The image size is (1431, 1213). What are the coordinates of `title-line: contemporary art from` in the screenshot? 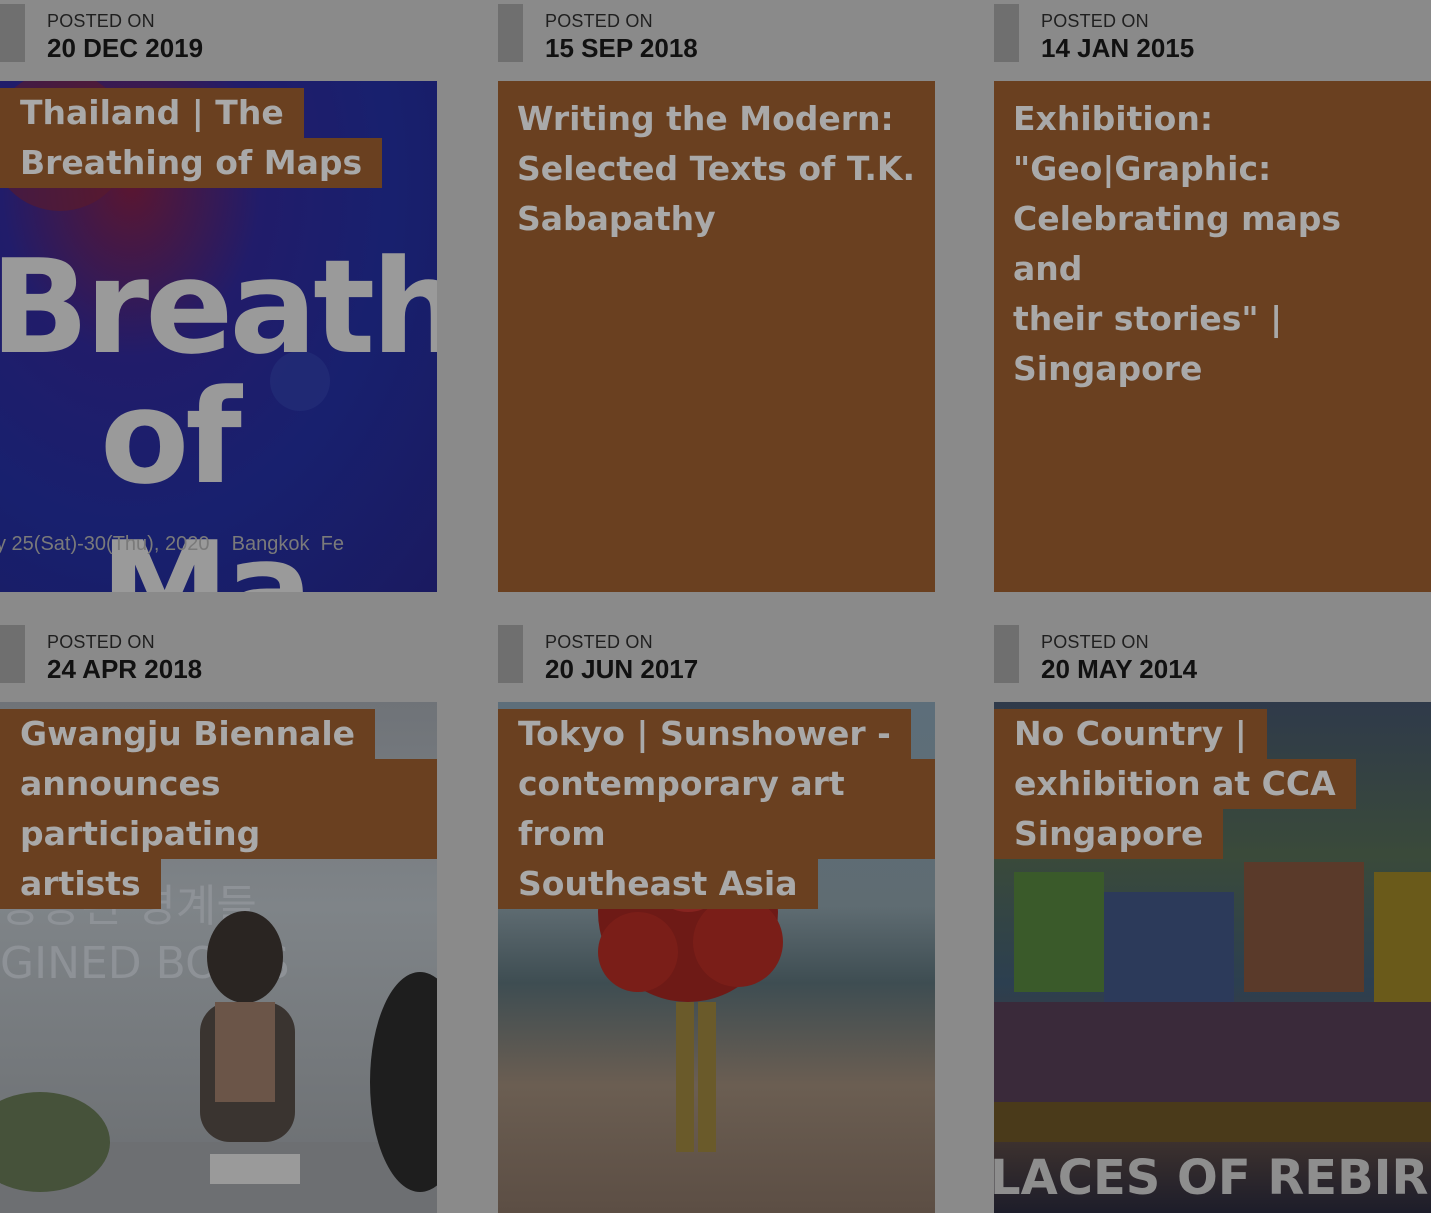 It's located at (716, 809).